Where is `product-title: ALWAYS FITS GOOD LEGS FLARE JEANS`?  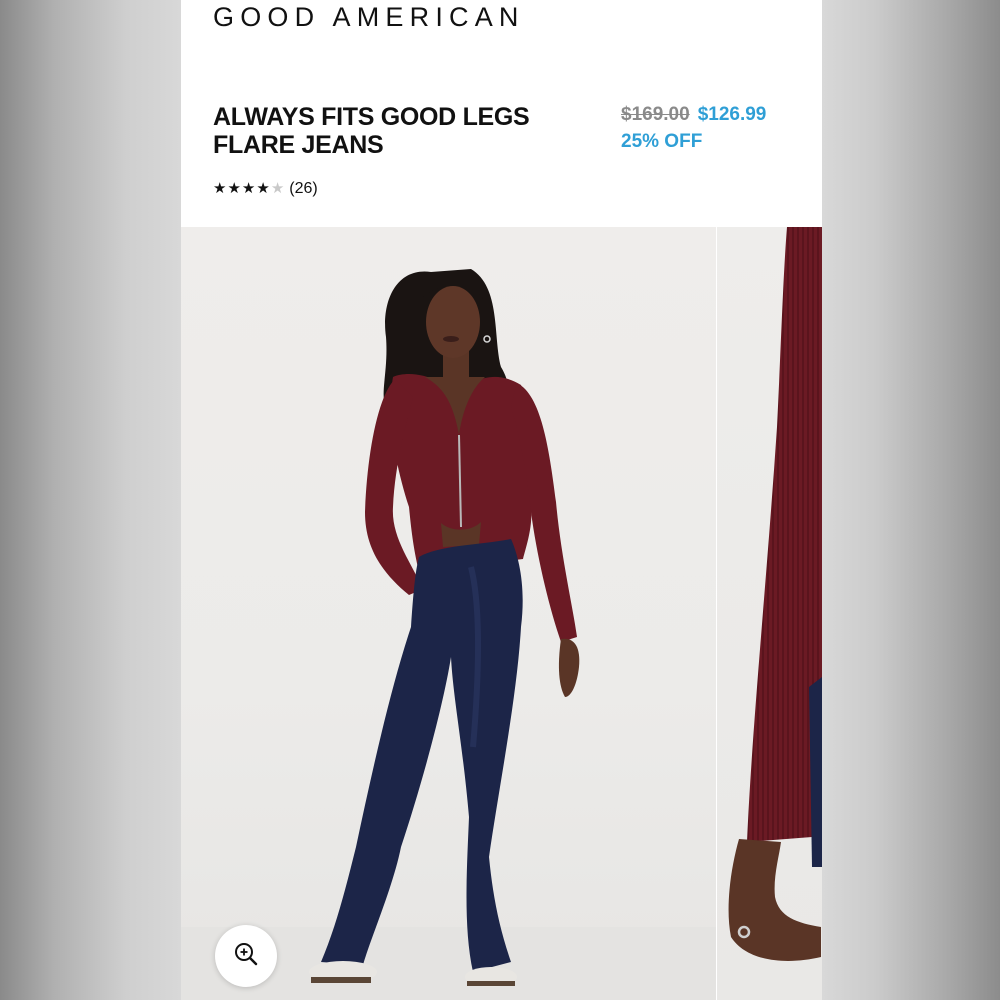
product-title: ALWAYS FITS GOOD LEGS FLARE JEANS is located at coordinates (371, 131).